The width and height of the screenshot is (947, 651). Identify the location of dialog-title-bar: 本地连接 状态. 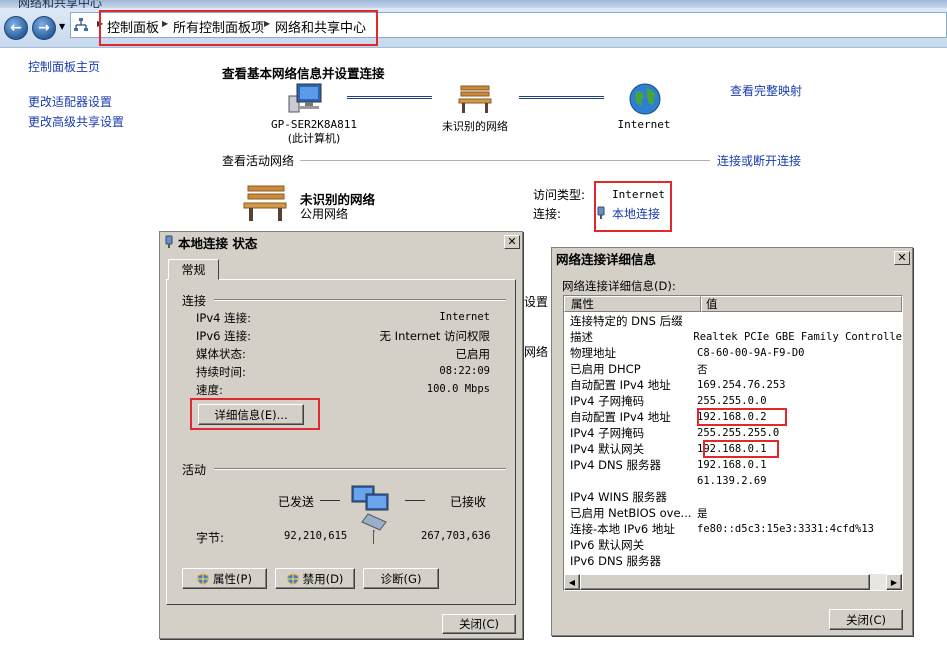
(341, 242).